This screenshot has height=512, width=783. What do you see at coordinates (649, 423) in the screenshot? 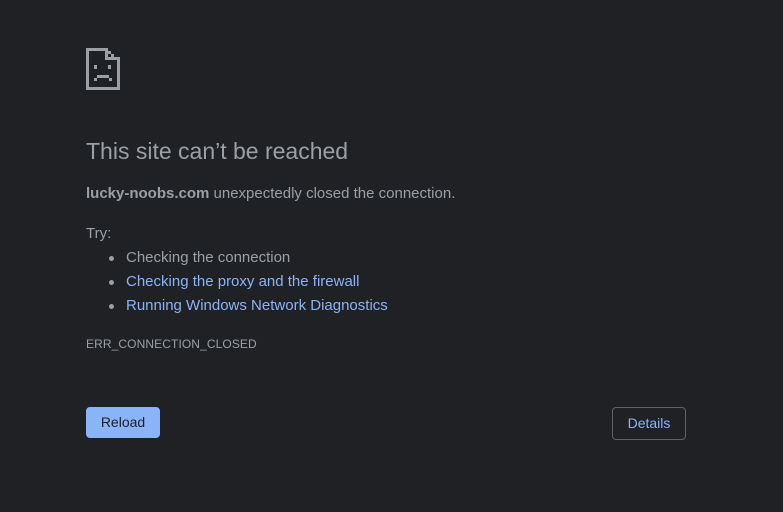
I see `details-button: Details` at bounding box center [649, 423].